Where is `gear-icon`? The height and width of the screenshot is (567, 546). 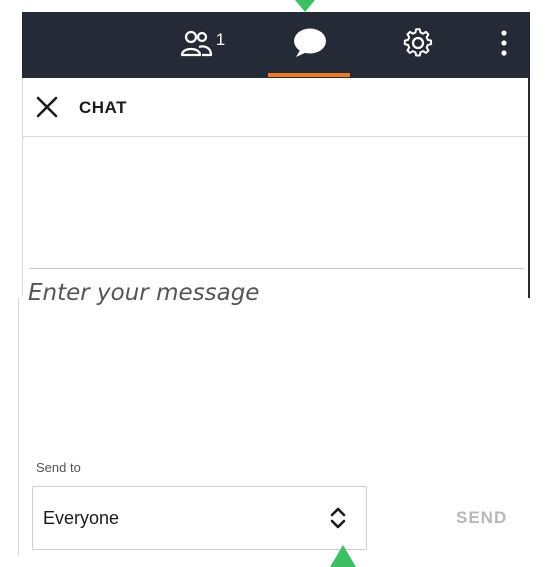 gear-icon is located at coordinates (418, 45).